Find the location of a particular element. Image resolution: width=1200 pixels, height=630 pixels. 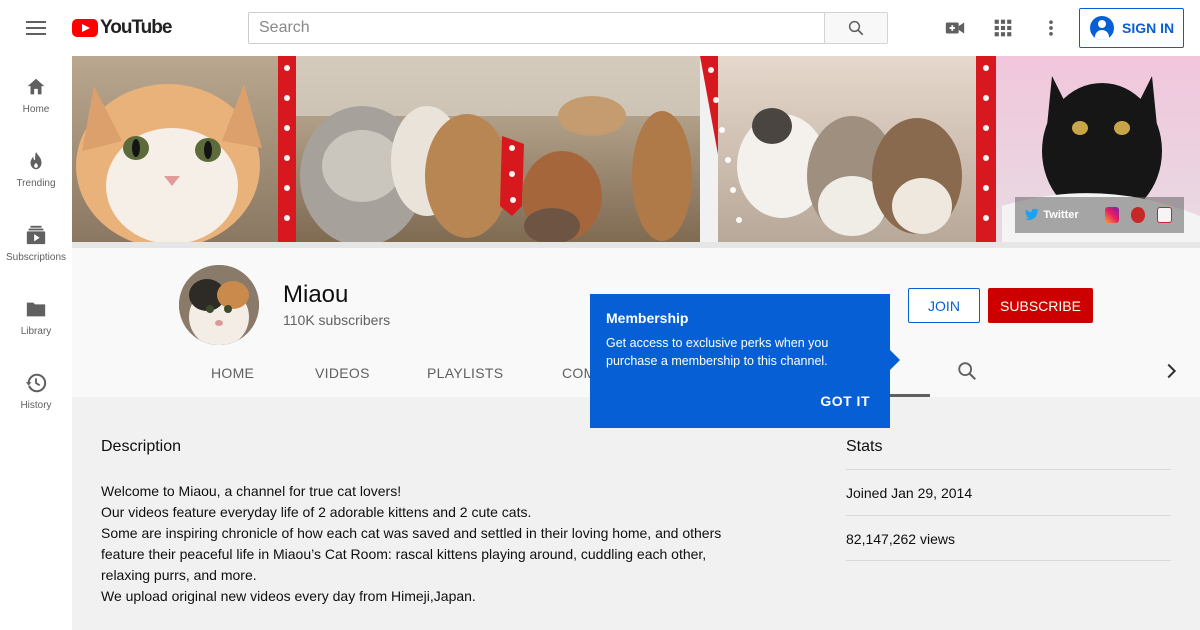

sidebar-item-label: Trending is located at coordinates (36, 183).